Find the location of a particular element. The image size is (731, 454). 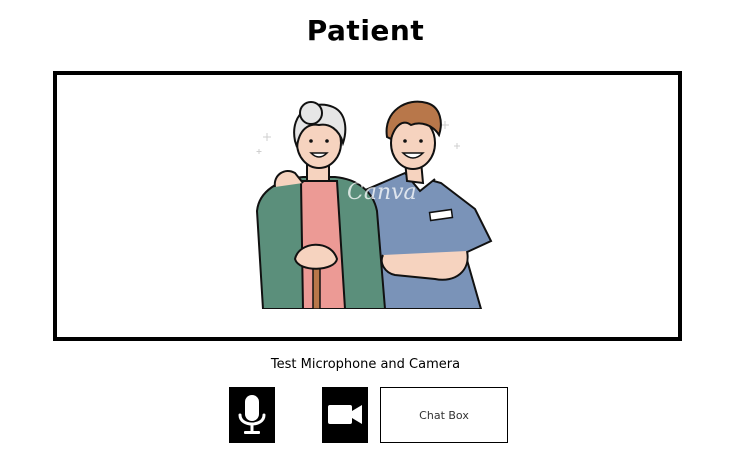

page-title: Patient is located at coordinates (365, 30).